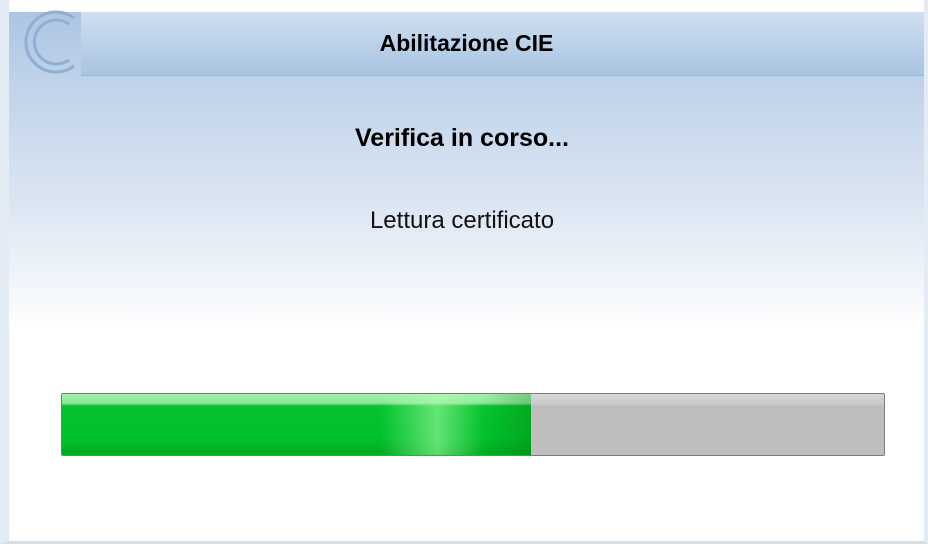  What do you see at coordinates (296, 424) in the screenshot?
I see `progress-fill` at bounding box center [296, 424].